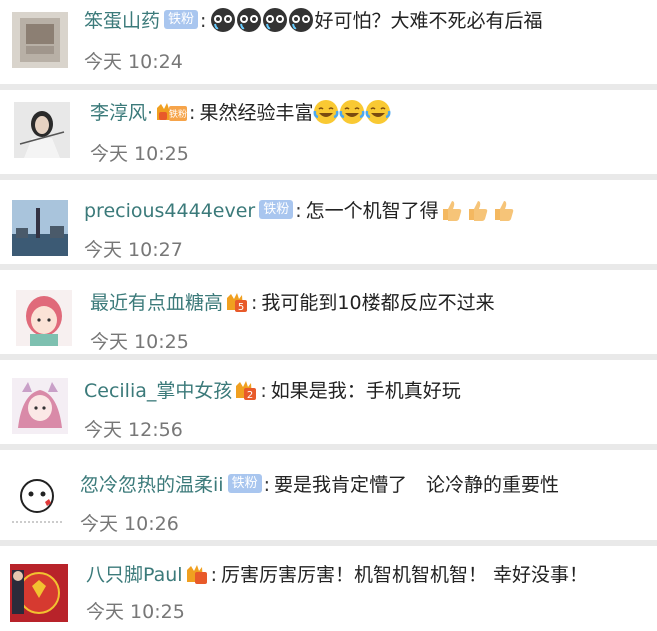  What do you see at coordinates (256, 113) in the screenshot?
I see `comment-text: 果然经验丰富` at bounding box center [256, 113].